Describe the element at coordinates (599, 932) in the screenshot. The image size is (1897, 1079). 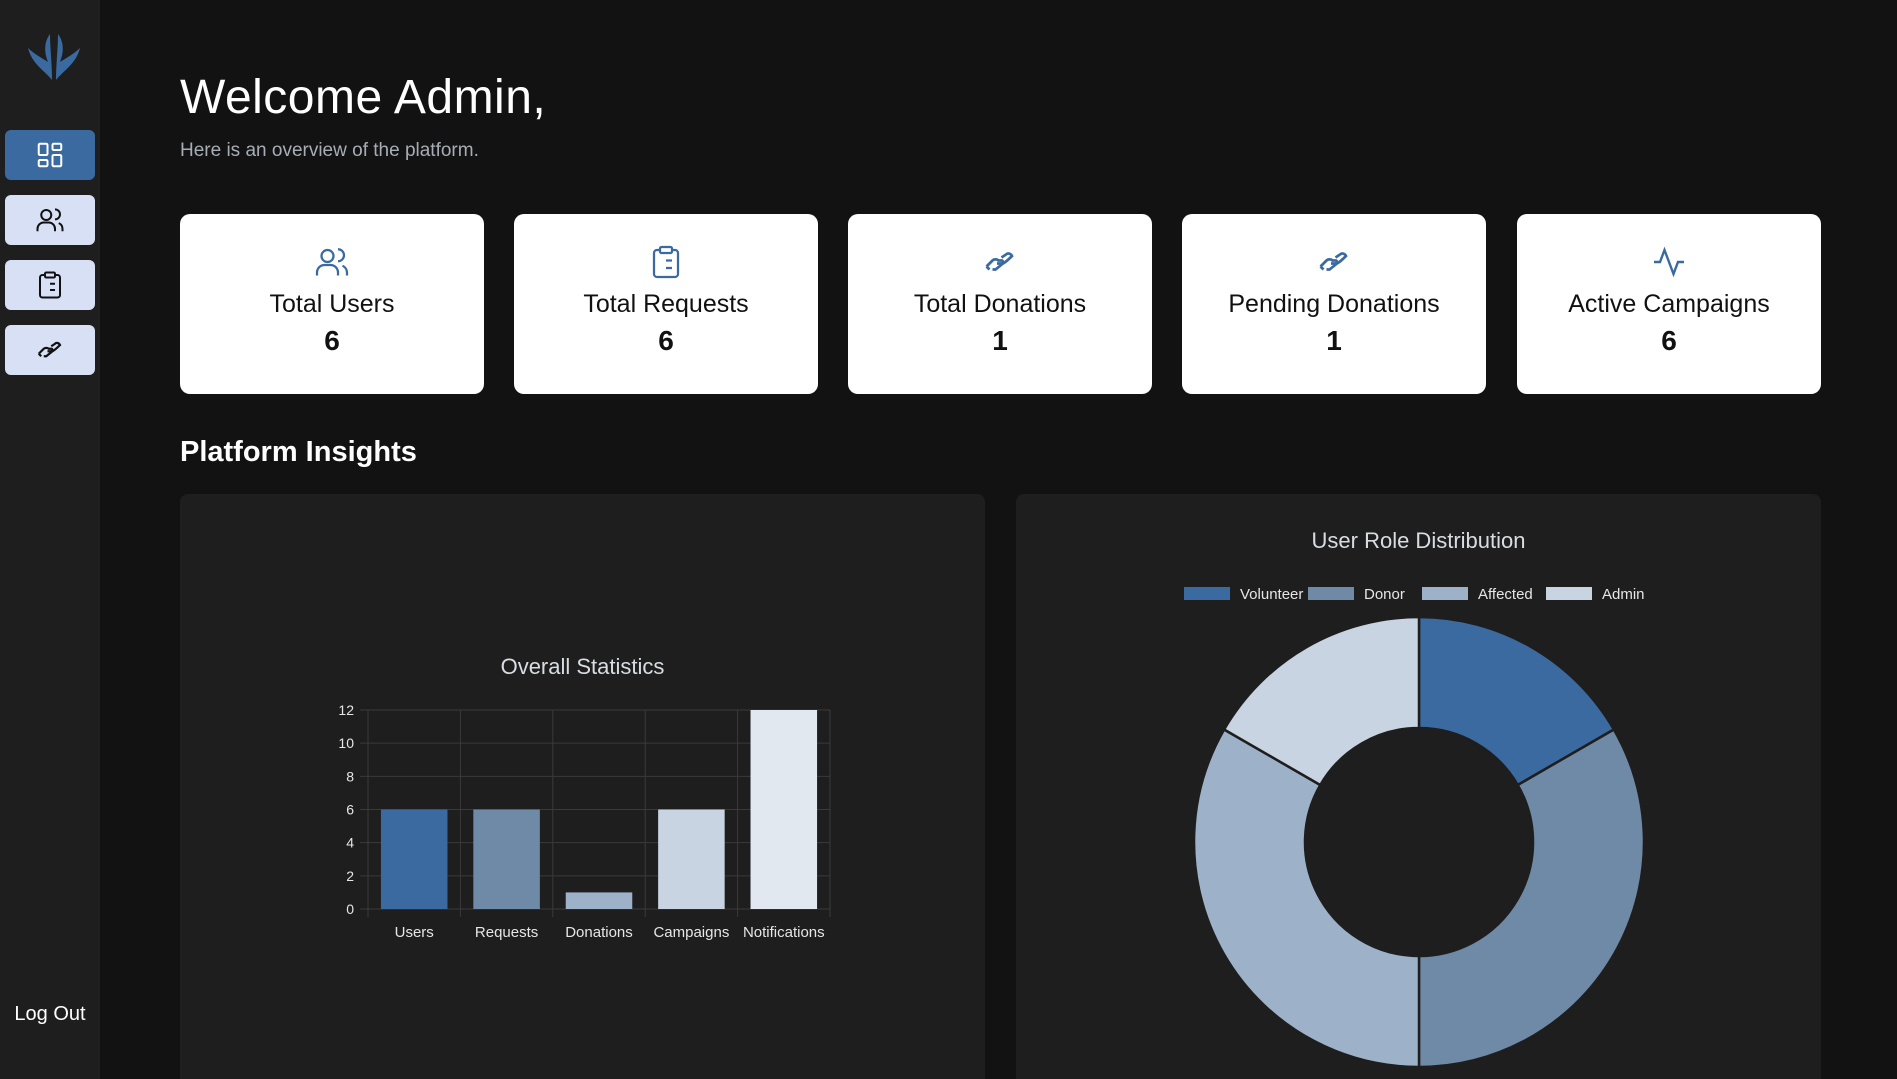
I see `x-tick-label: Donations` at that location.